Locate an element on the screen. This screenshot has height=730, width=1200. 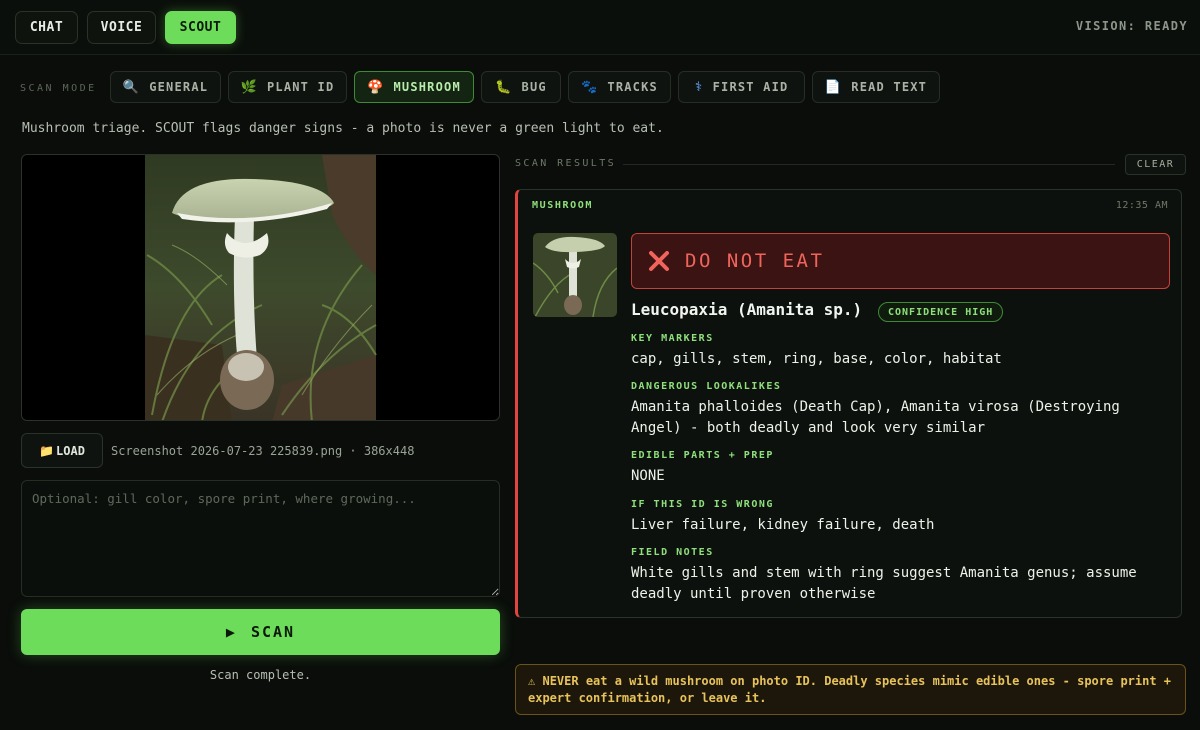
scan-mode-mushroom: 🍄 MUSHROOM is located at coordinates (414, 87).